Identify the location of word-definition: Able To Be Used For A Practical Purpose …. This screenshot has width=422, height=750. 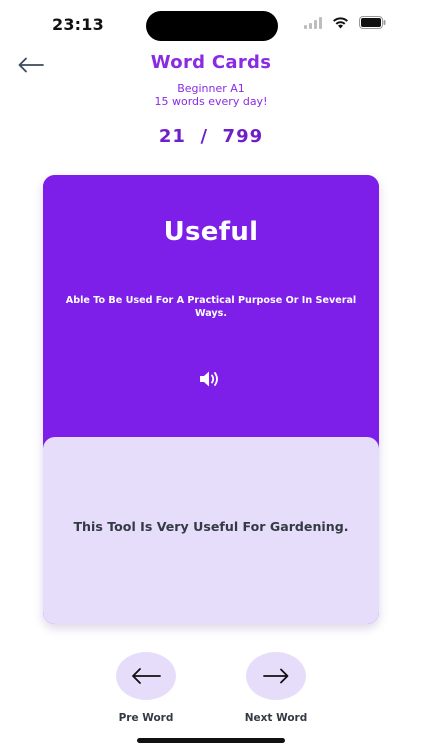
(211, 307).